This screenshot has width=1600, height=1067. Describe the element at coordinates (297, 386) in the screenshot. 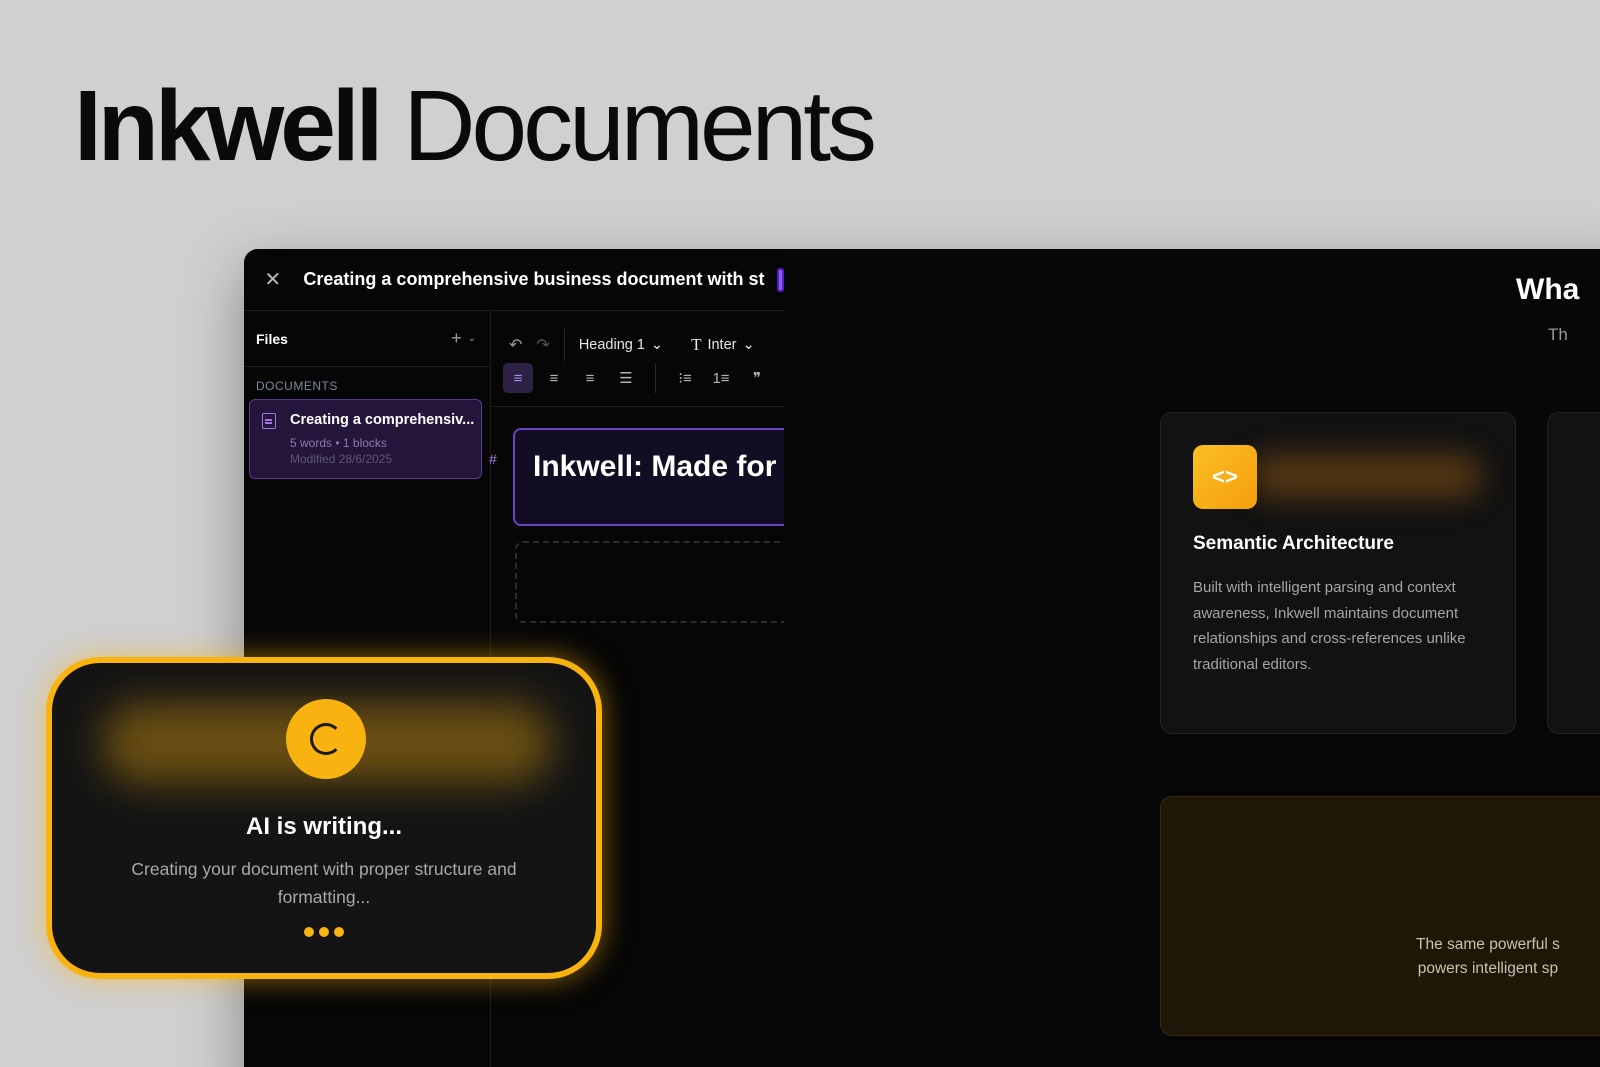

I see `section-label: DOCUMENTS` at that location.